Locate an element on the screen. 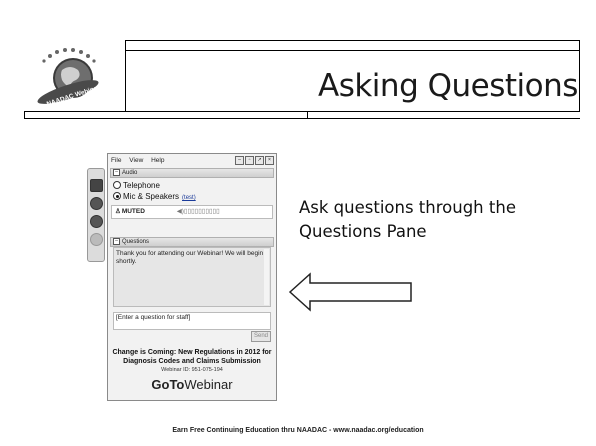 The image size is (596, 446). menu-view: View is located at coordinates (136, 160).